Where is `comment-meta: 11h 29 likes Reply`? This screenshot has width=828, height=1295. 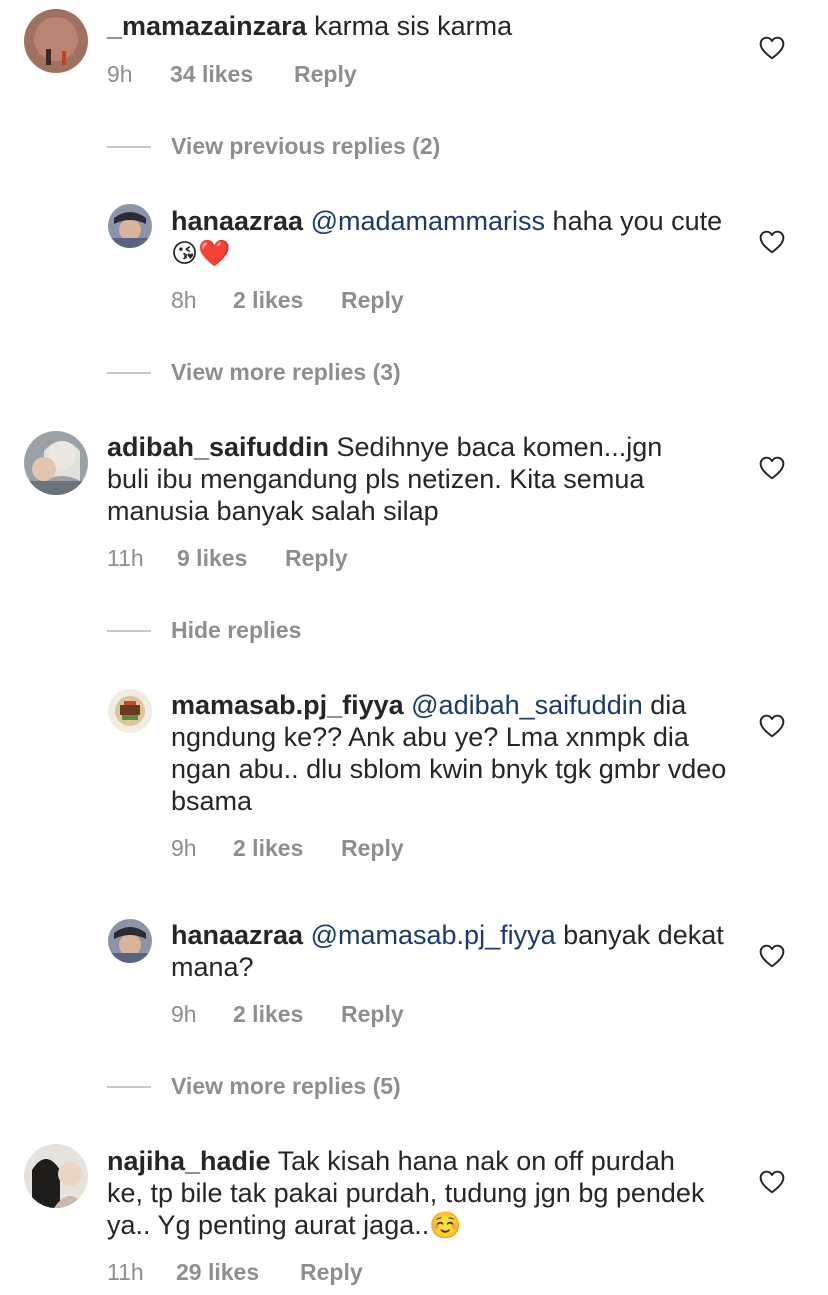
comment-meta: 11h 29 likes Reply is located at coordinates (235, 1272).